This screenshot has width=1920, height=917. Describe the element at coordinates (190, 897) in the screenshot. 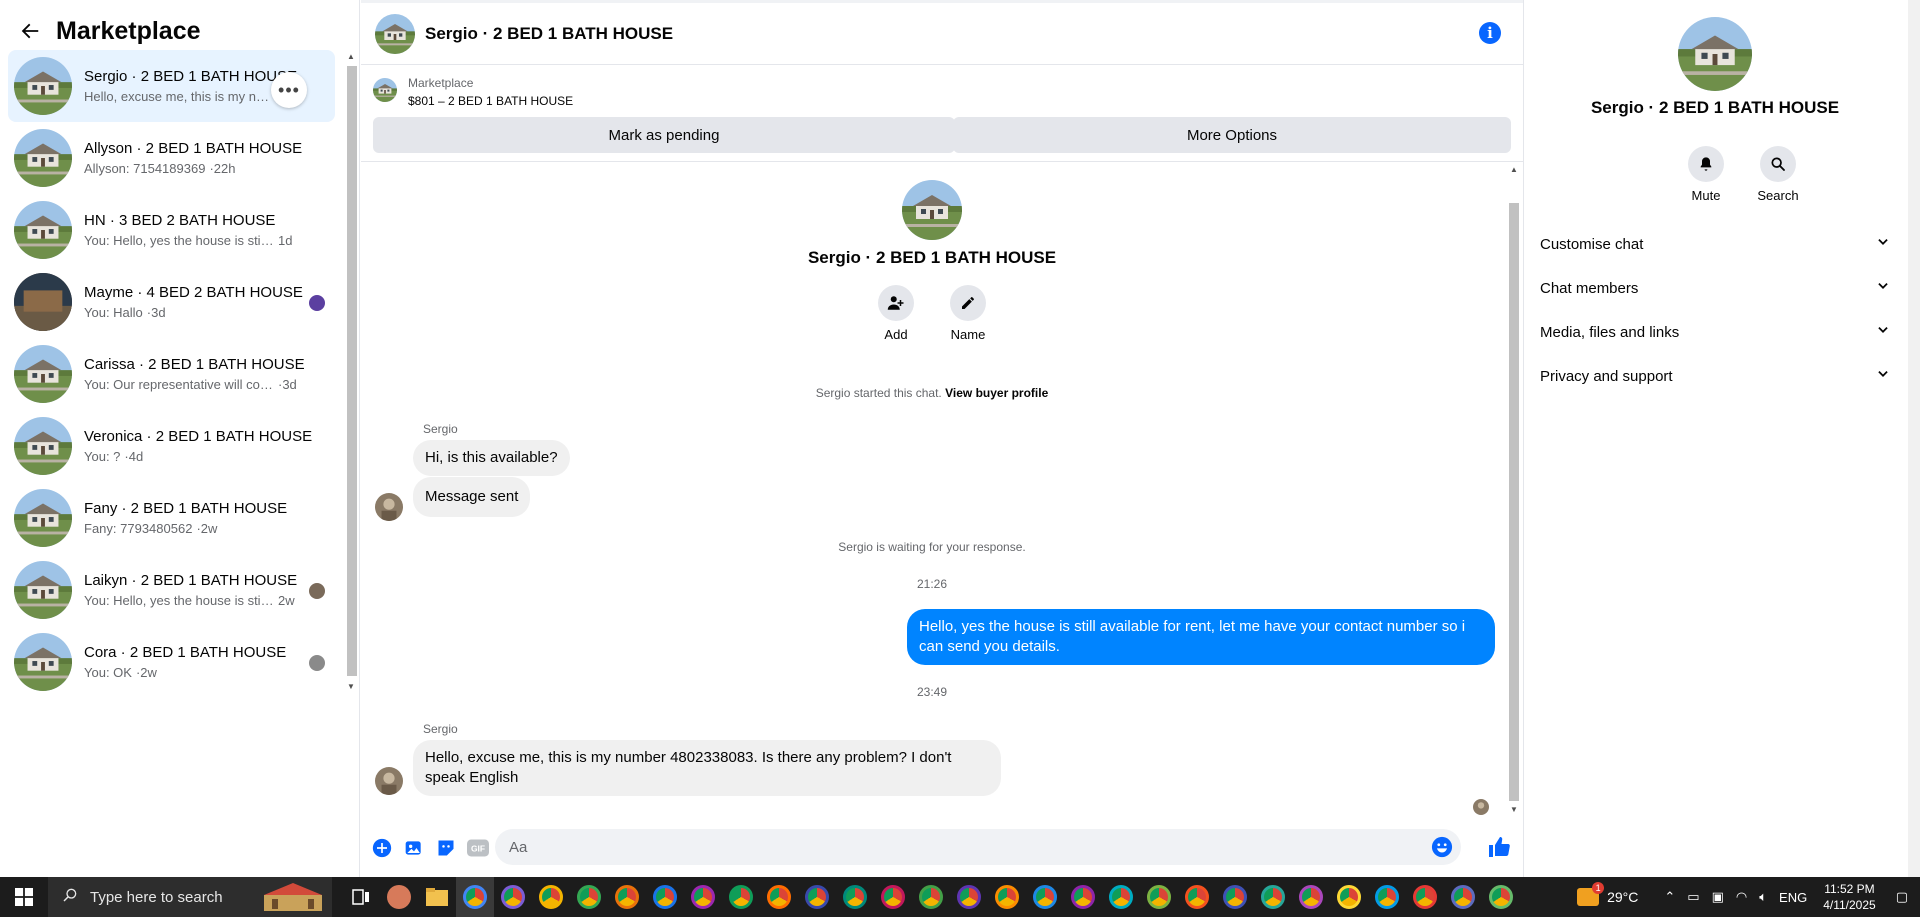

I see `taskbar-search-box: Type here to search` at that location.